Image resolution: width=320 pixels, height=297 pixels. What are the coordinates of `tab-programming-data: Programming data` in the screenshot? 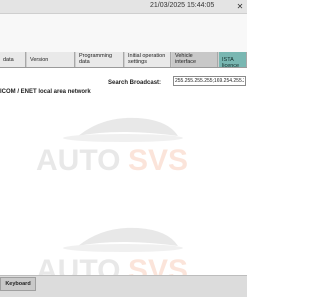 It's located at (100, 59).